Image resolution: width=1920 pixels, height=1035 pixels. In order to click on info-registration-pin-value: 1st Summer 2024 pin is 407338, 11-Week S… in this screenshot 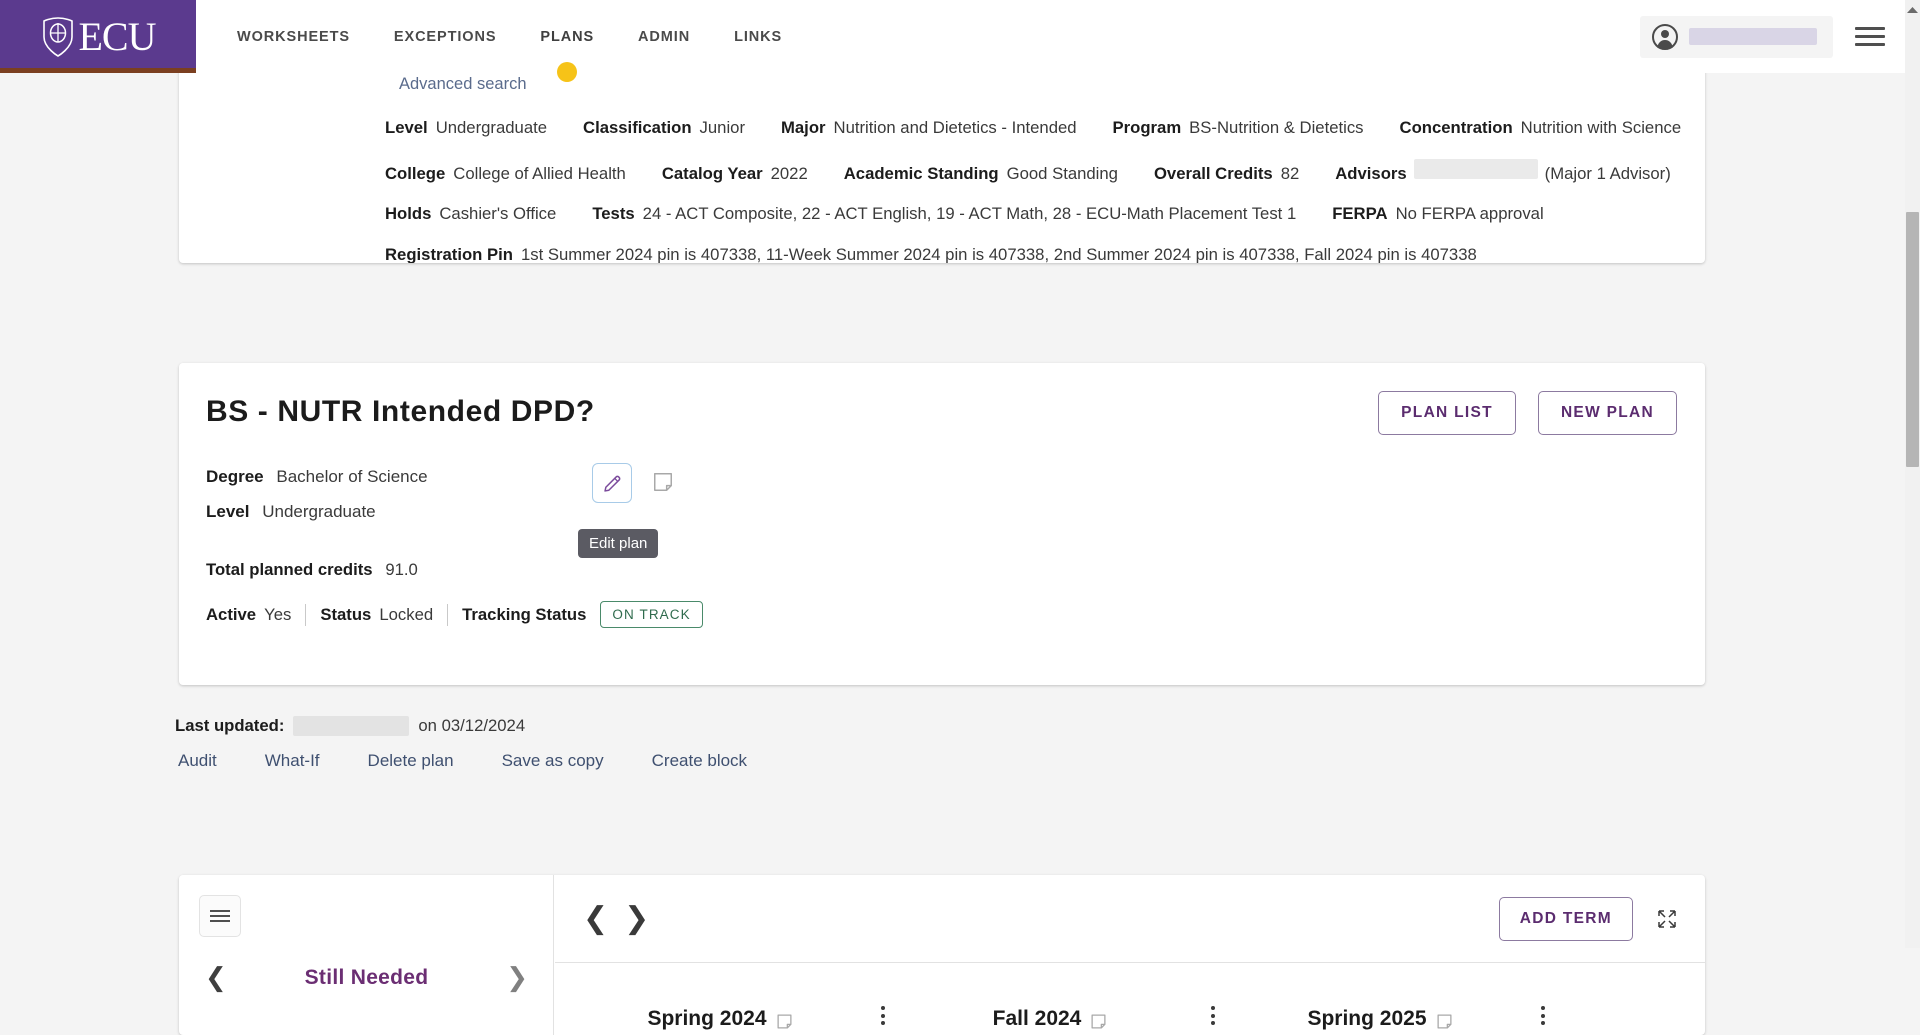, I will do `click(998, 254)`.